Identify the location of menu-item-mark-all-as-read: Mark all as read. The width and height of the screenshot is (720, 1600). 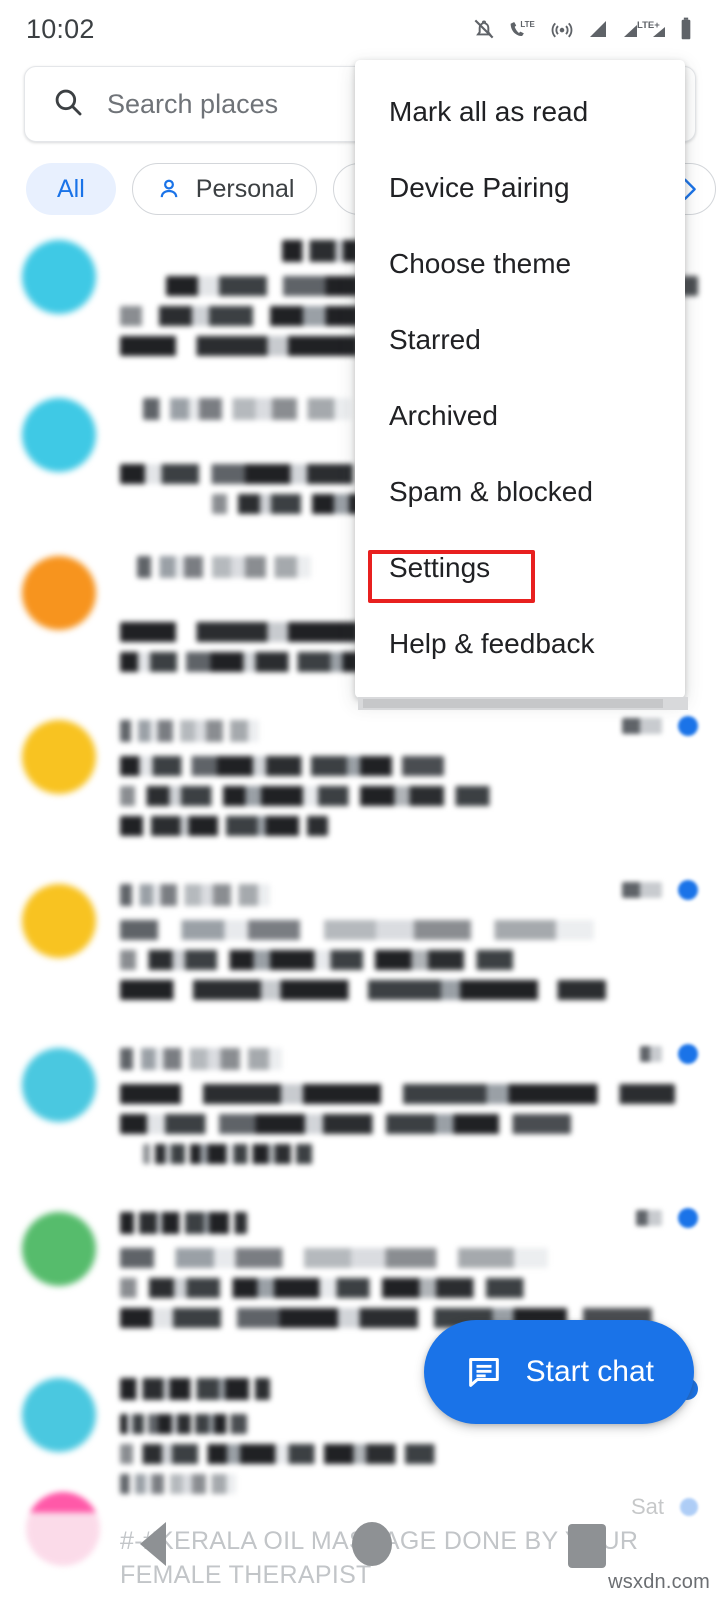
(520, 112).